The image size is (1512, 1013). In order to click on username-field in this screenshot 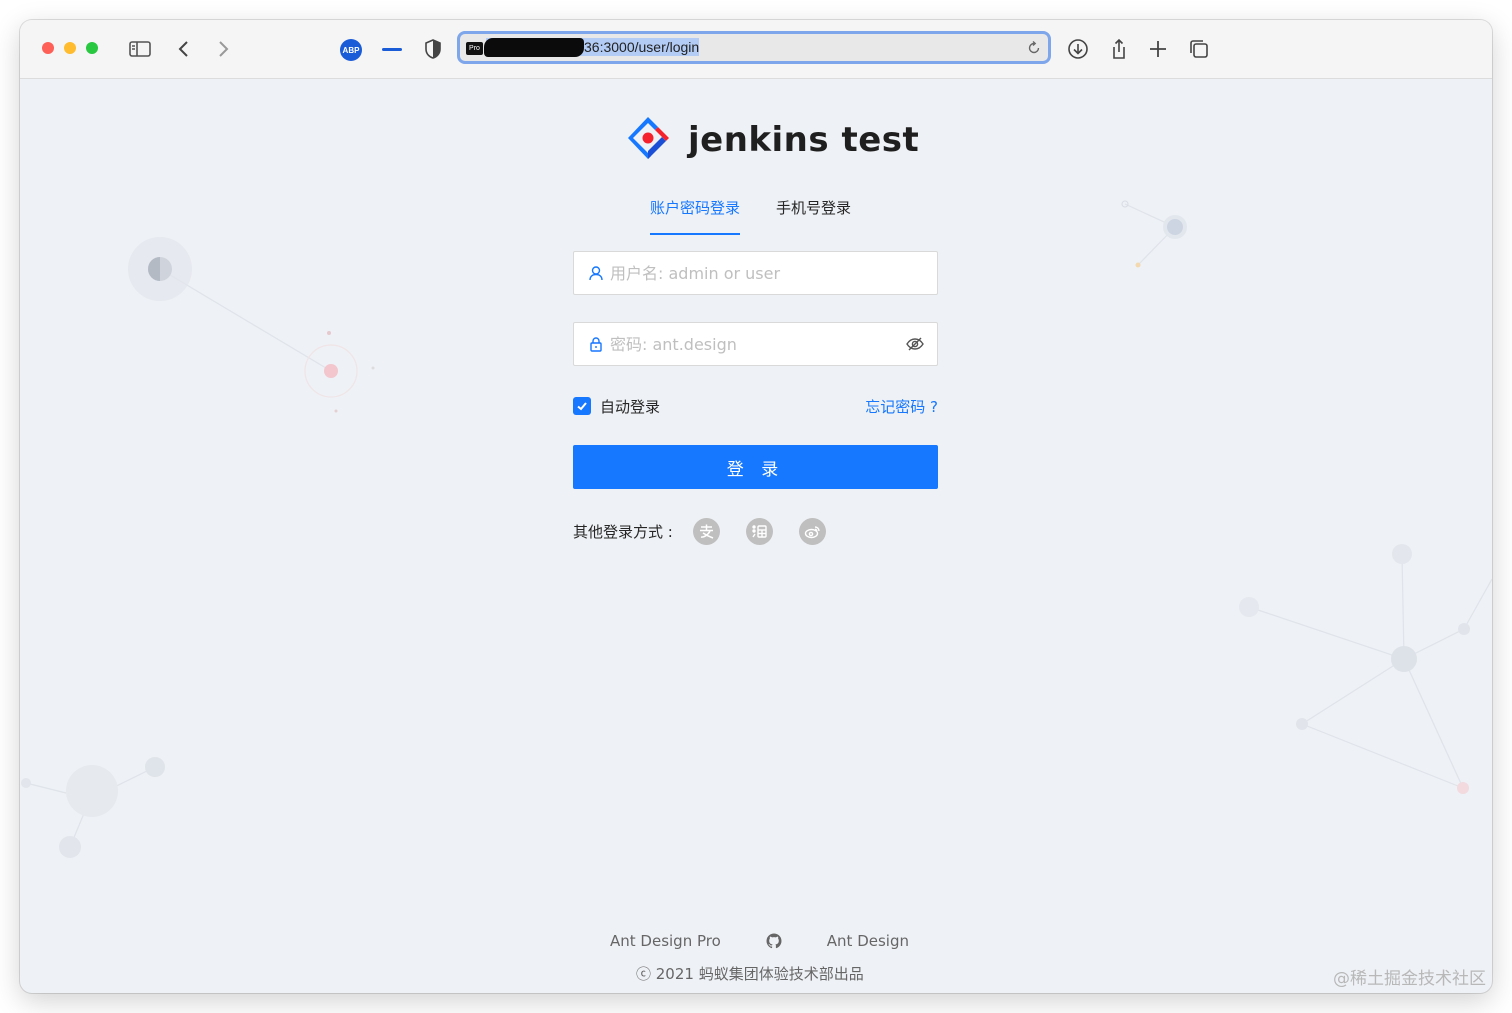, I will do `click(755, 273)`.